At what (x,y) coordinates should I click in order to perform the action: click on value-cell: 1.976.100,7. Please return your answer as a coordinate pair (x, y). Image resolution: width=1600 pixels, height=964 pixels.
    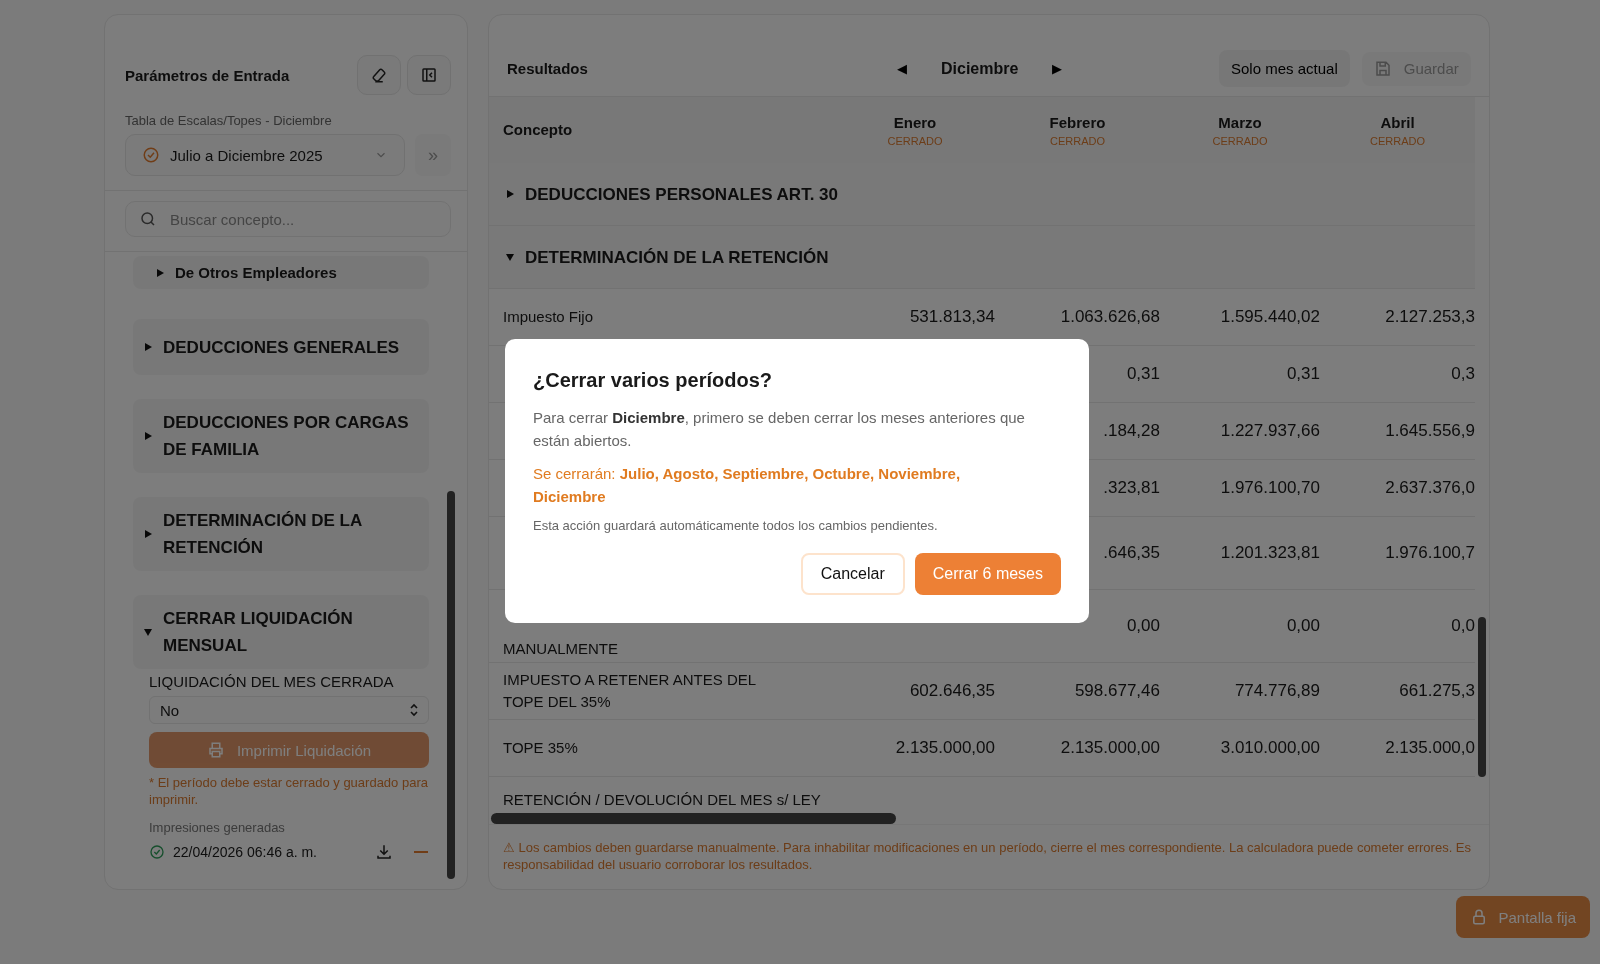
    Looking at the image, I should click on (1430, 552).